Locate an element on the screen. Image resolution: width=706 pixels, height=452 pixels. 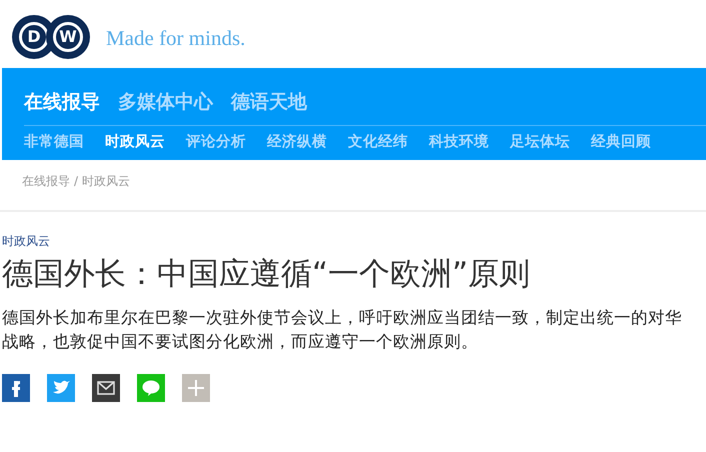
main-nav-tab: 德语天地 is located at coordinates (269, 102).